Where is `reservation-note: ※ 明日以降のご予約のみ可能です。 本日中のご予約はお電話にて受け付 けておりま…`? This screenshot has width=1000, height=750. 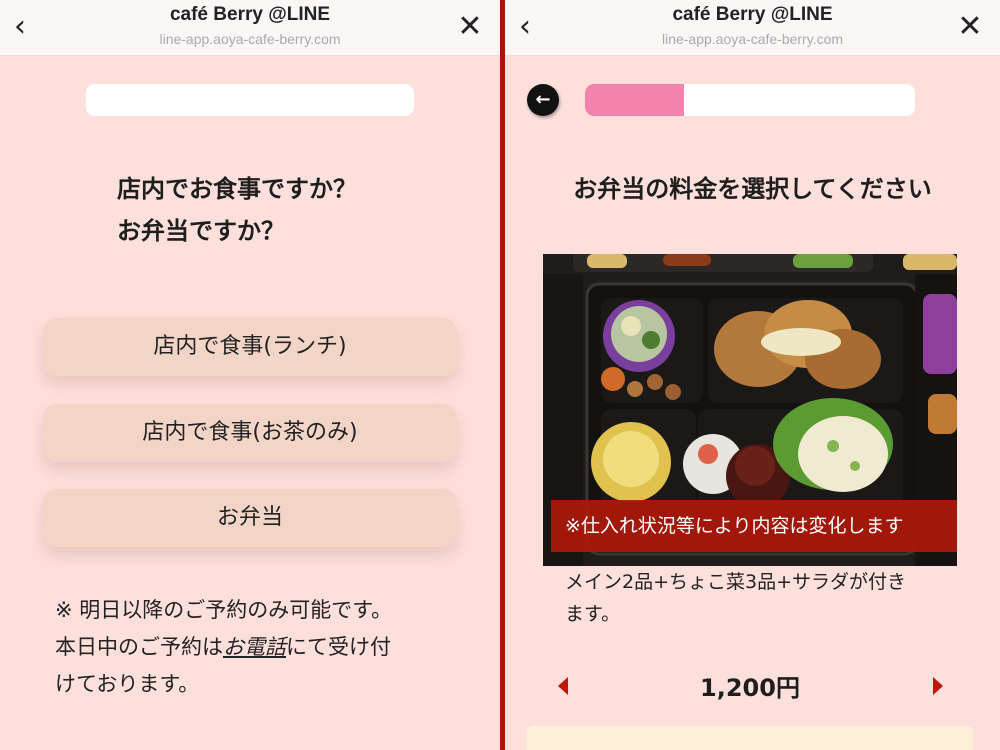
reservation-note: ※ 明日以降のご予約のみ可能です。 本日中のご予約はお電話にて受け付 けておりま… is located at coordinates (255, 647).